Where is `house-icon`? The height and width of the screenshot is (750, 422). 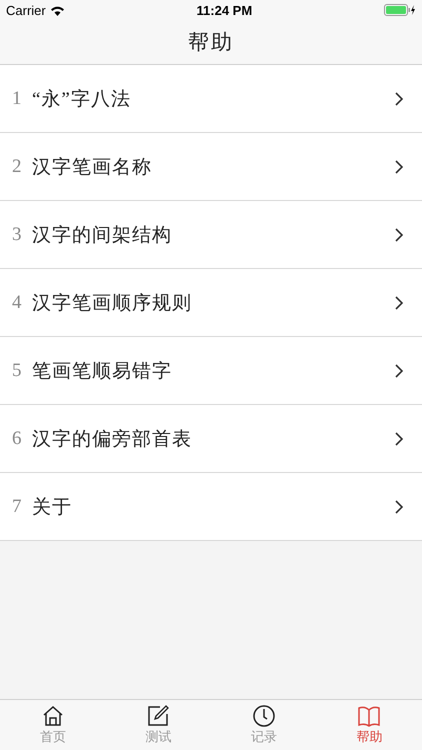
house-icon is located at coordinates (52, 716).